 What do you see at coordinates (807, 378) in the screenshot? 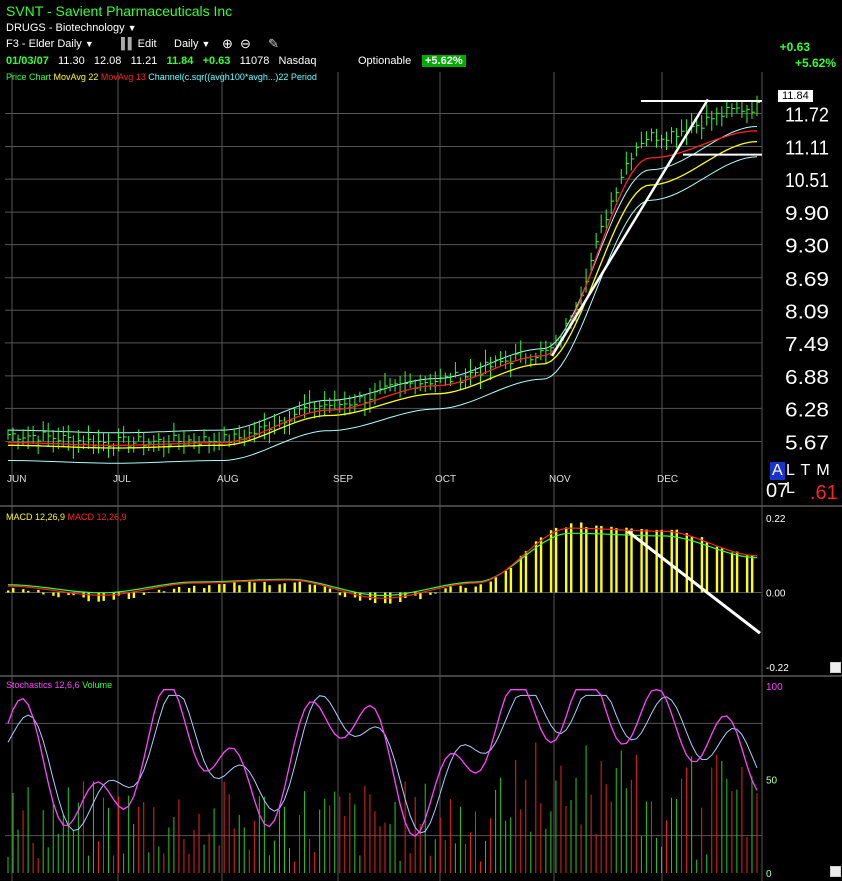
I see `price-tick-label: 6.88` at bounding box center [807, 378].